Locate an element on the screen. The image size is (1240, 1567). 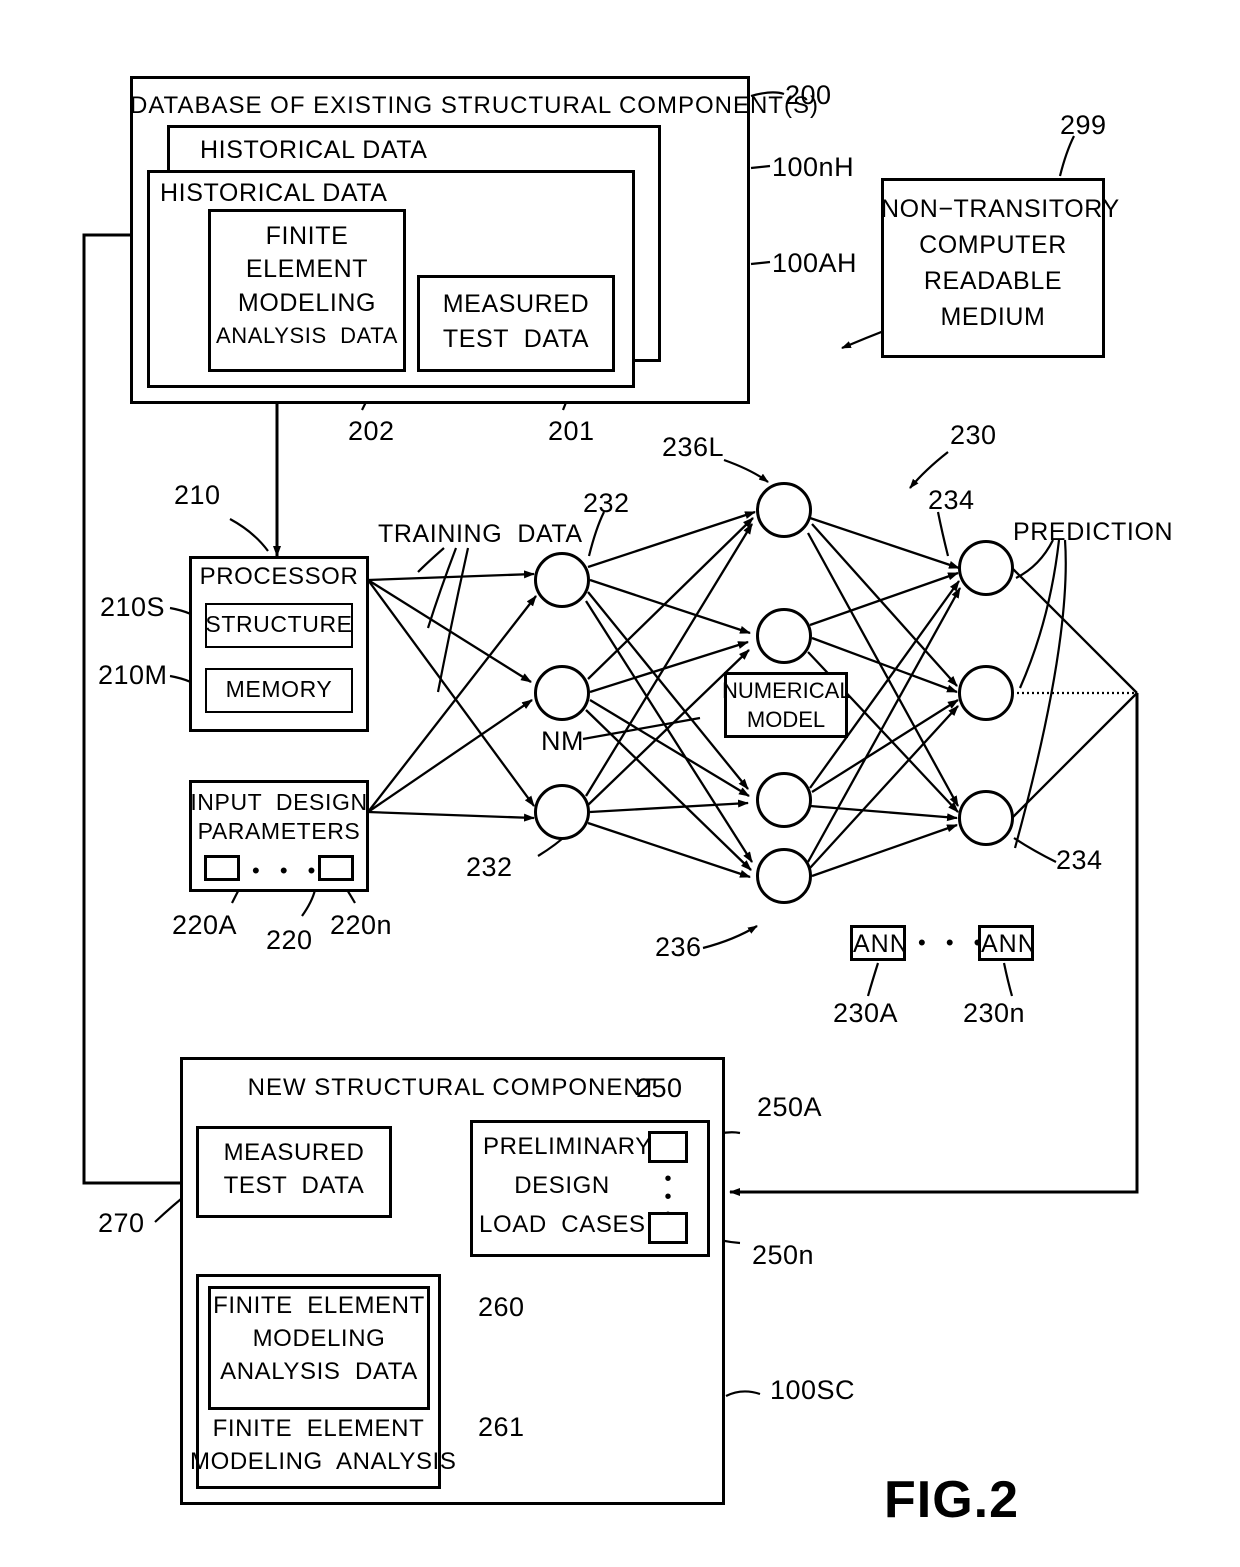
ref-200: 200 is located at coordinates (808, 95).